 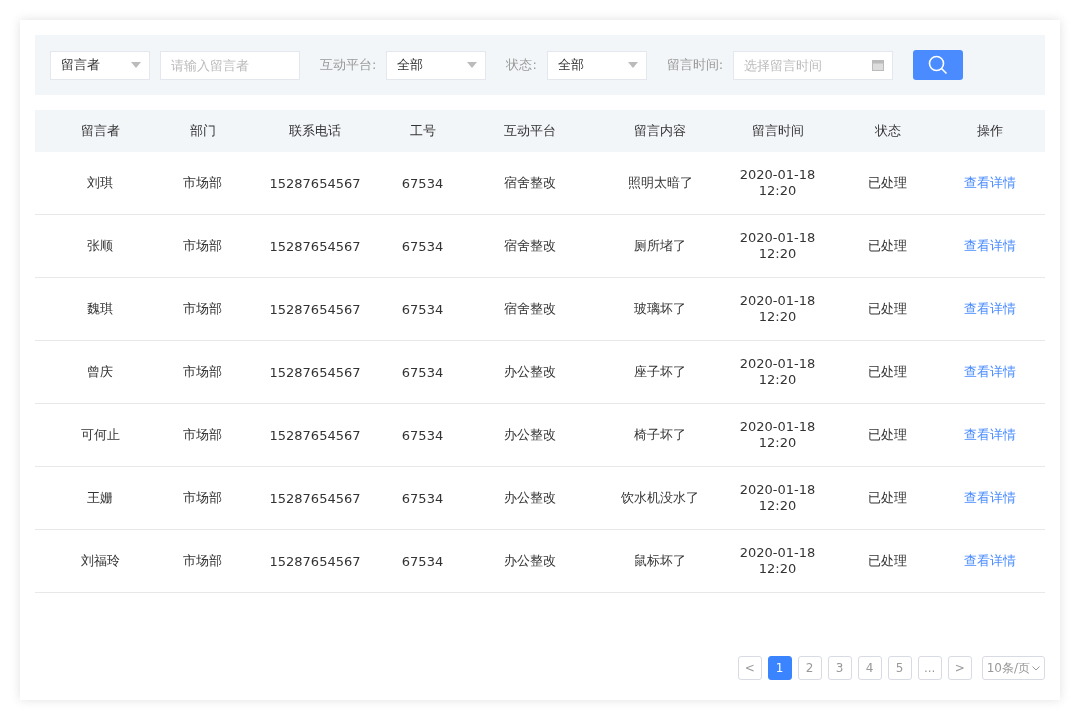 I want to click on prev-page-button: <, so click(x=749, y=668).